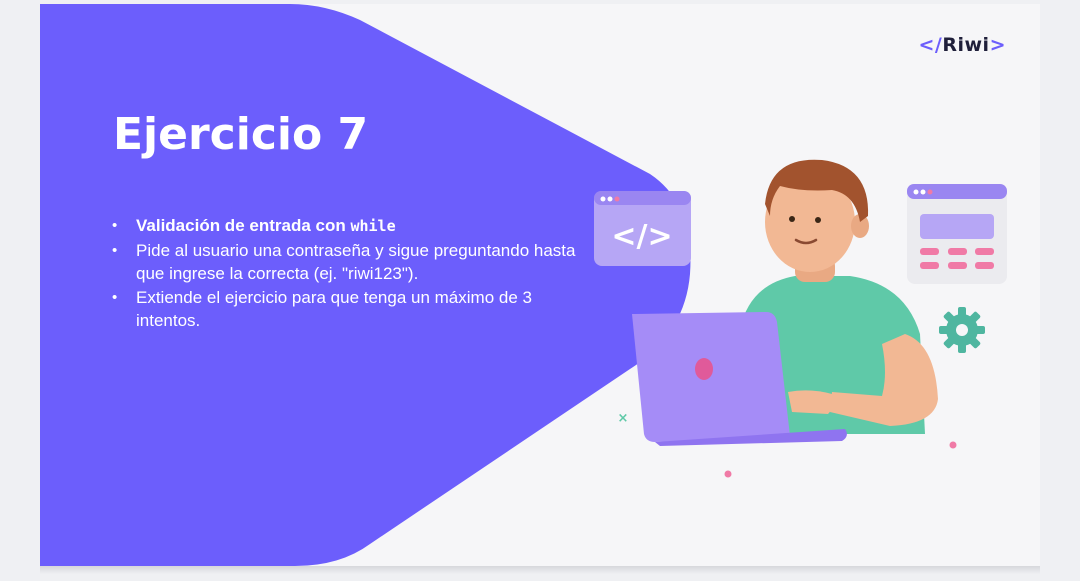 This screenshot has height=581, width=1080. I want to click on slide-shadow, so click(540, 570).